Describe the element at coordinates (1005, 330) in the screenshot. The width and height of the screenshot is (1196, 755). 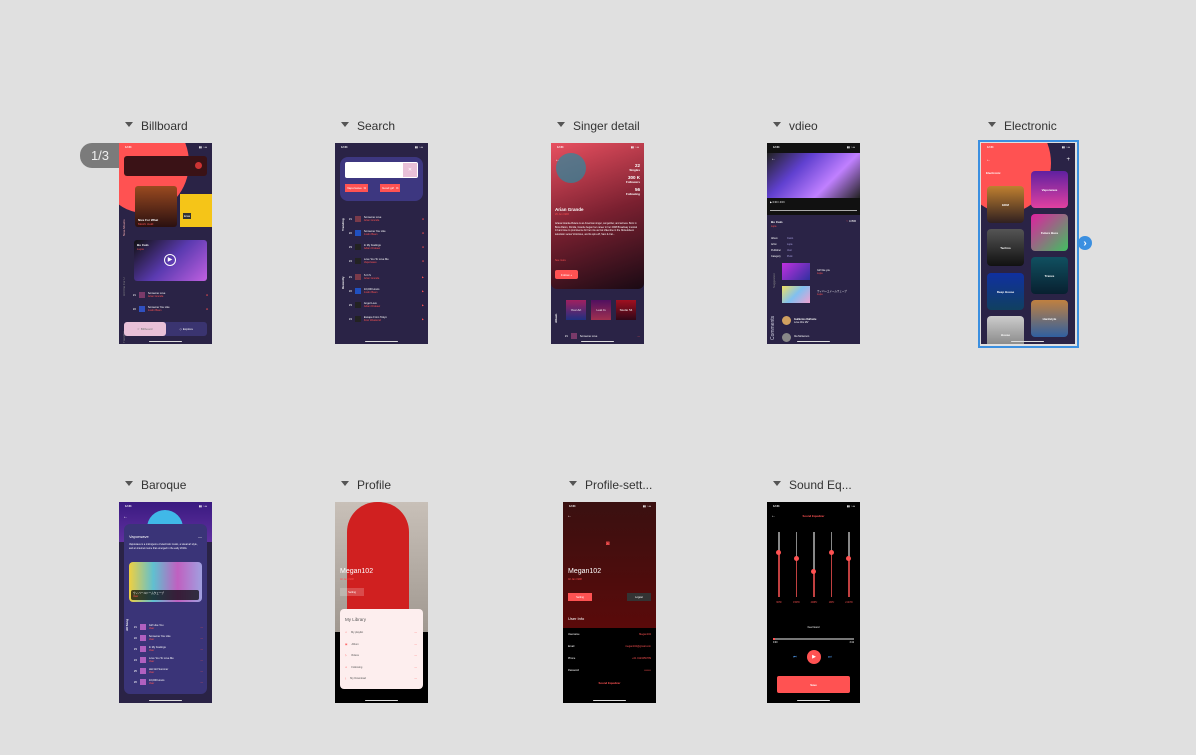
I see `genre-tile: House` at that location.